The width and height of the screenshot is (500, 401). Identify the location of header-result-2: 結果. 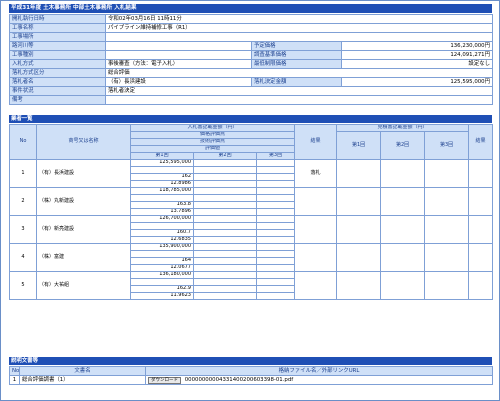
(481, 142).